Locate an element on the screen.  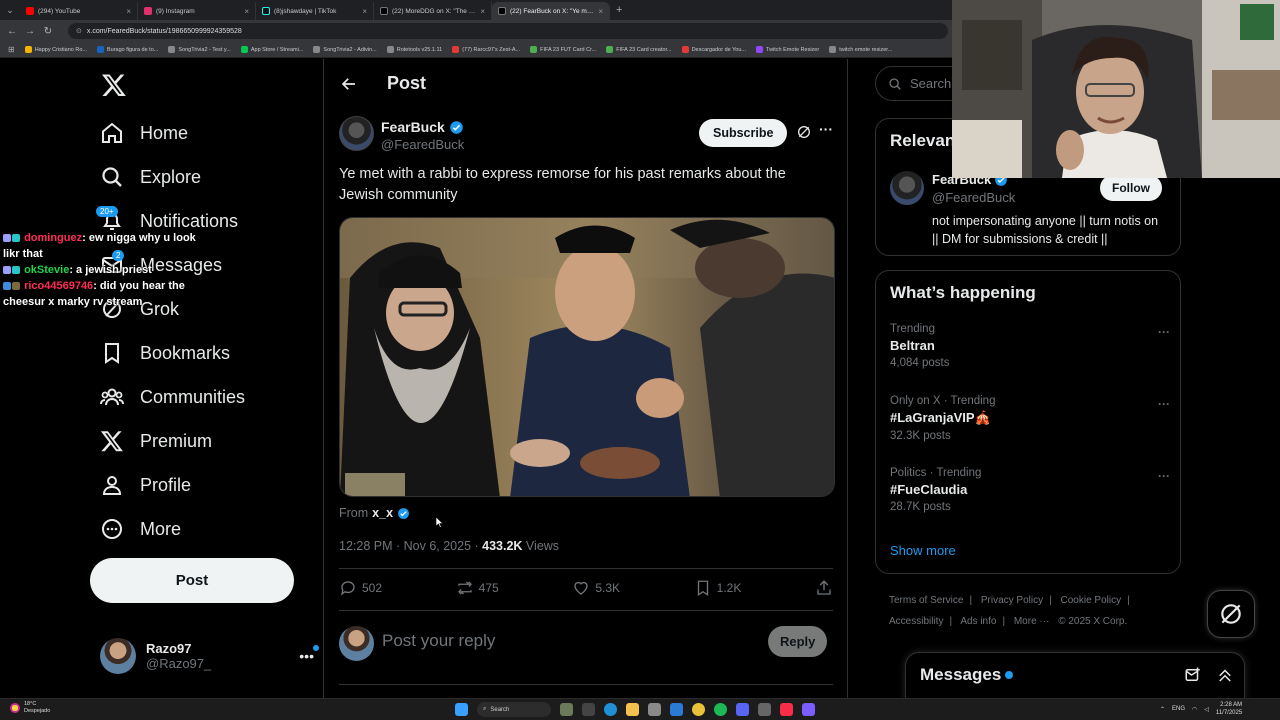
bookmark-item: Rotetools v25.1.11 is located at coordinates (414, 49).